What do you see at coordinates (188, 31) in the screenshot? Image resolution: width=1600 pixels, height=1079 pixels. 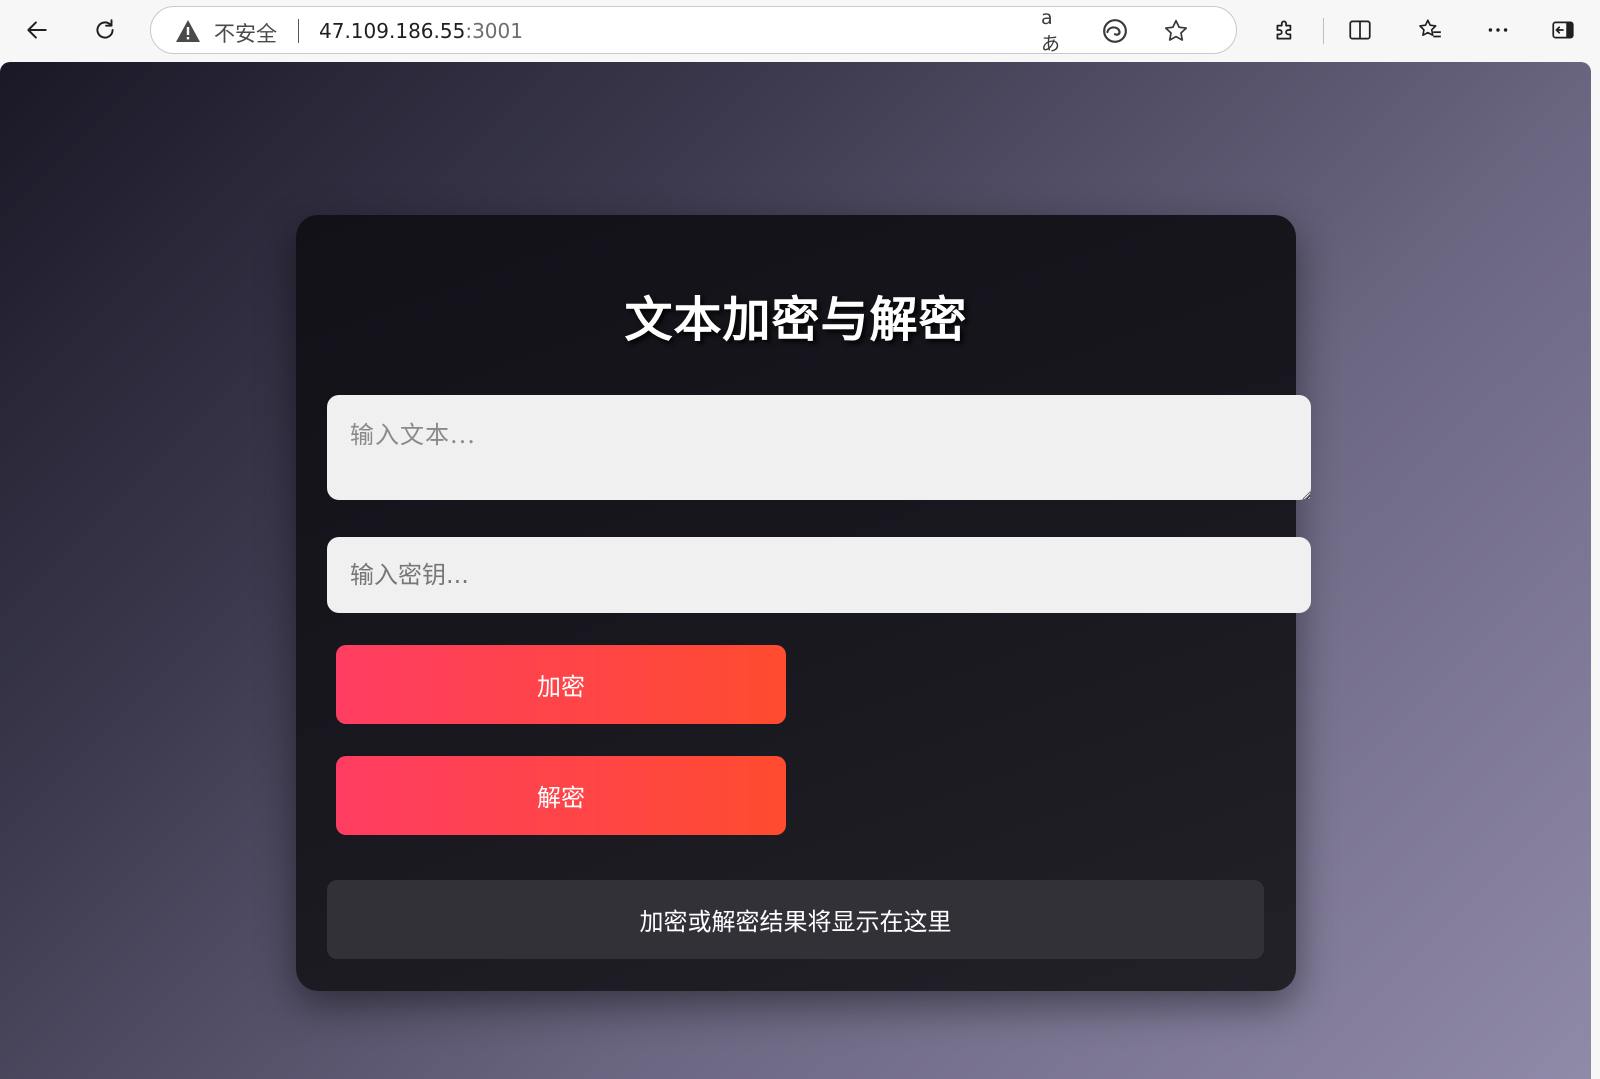 I see `warning-icon` at bounding box center [188, 31].